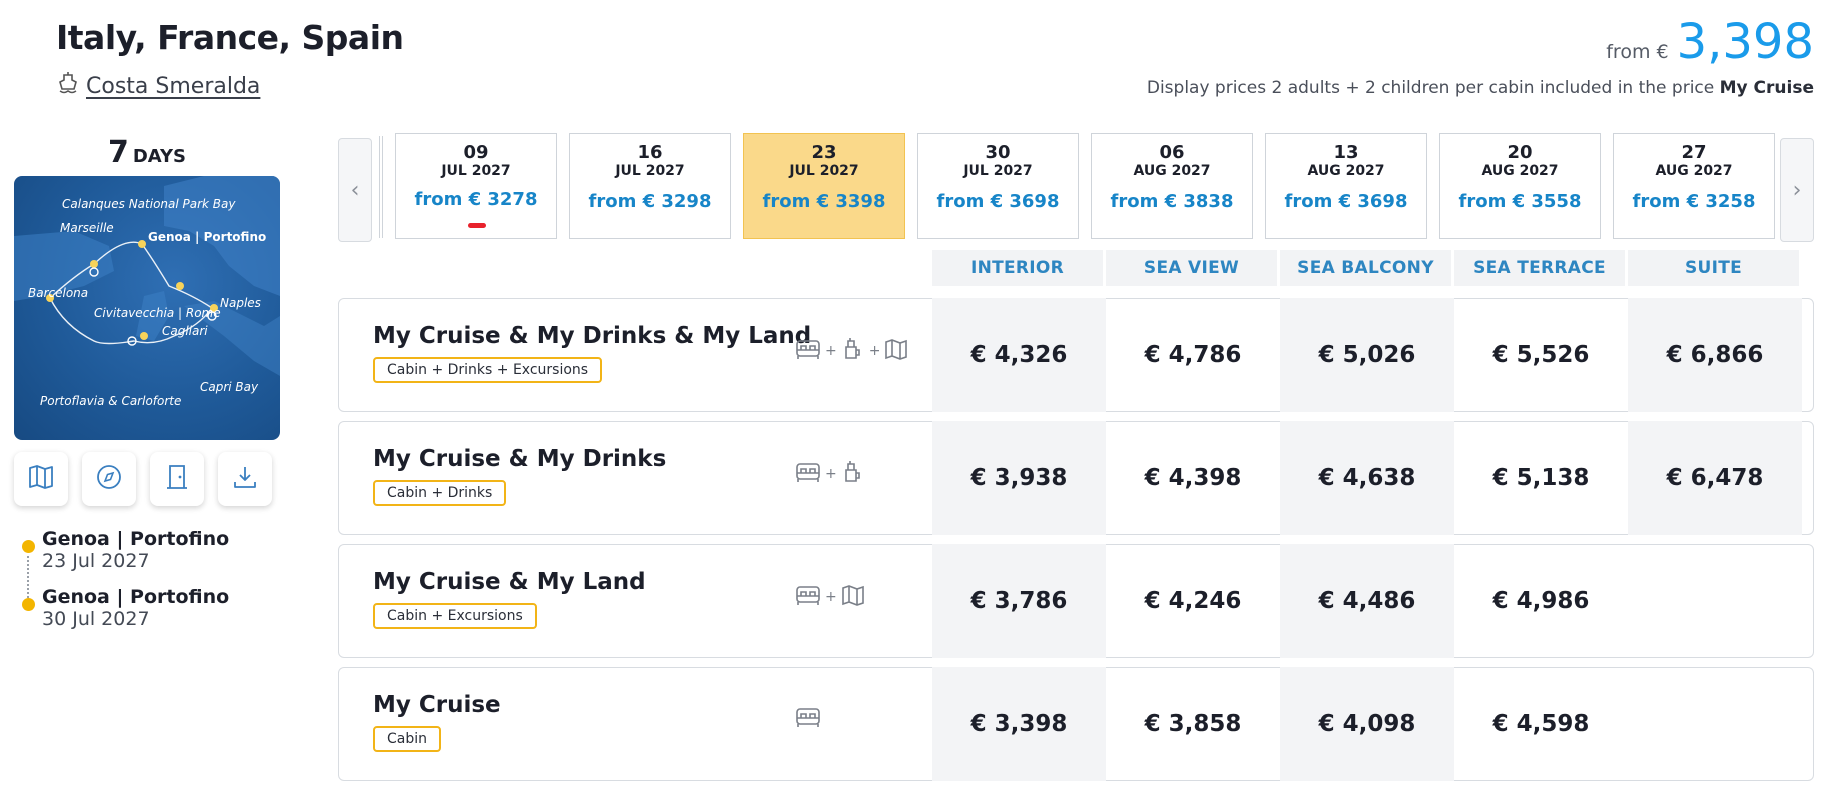 This screenshot has height=800, width=1836. What do you see at coordinates (1766, 88) in the screenshot?
I see `price-note-package: My Cruise` at bounding box center [1766, 88].